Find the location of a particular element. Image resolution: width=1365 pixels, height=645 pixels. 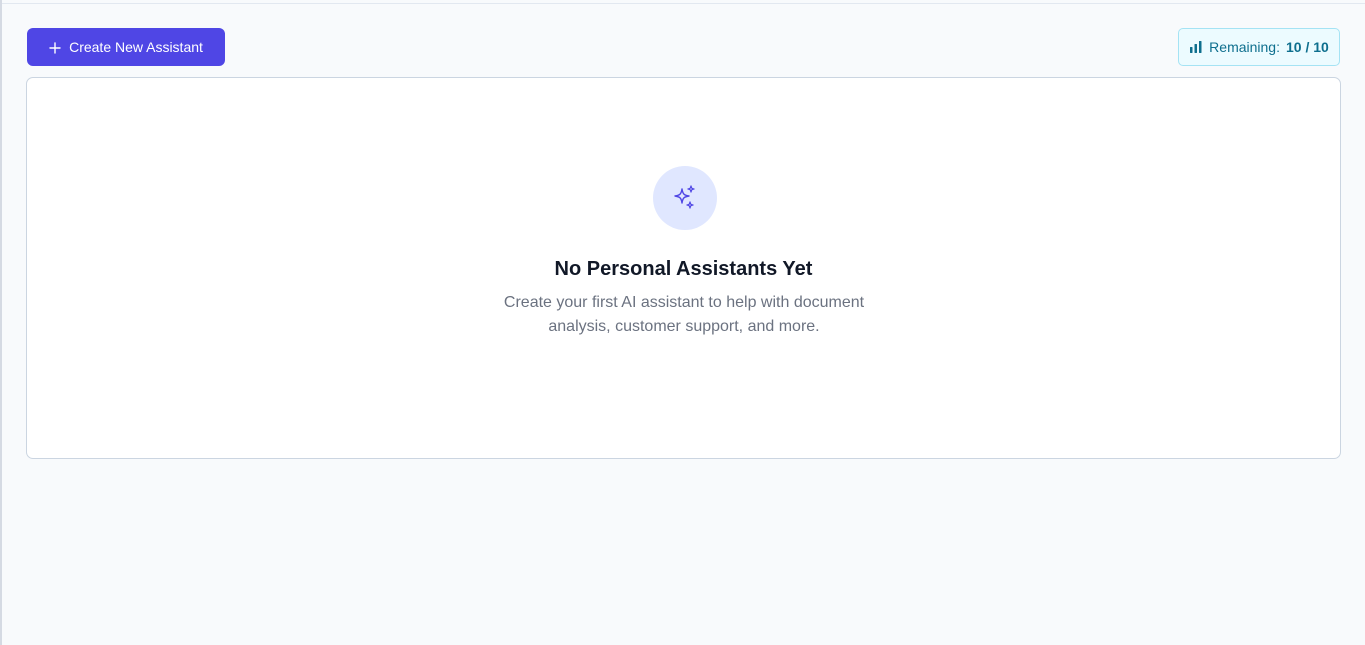

empty-state-icon-circle is located at coordinates (685, 198).